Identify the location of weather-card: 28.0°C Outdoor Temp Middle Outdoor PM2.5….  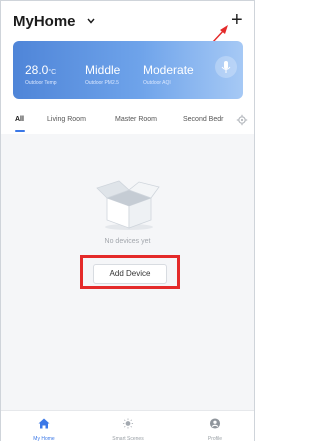
(128, 70).